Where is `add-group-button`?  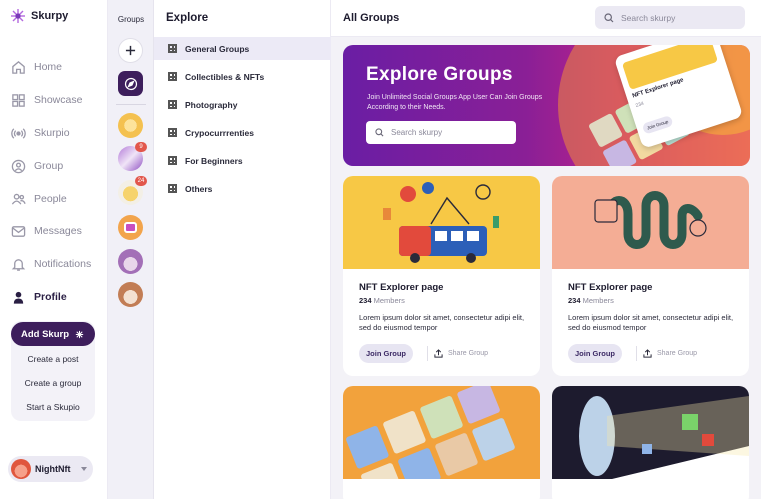
add-group-button is located at coordinates (130, 50).